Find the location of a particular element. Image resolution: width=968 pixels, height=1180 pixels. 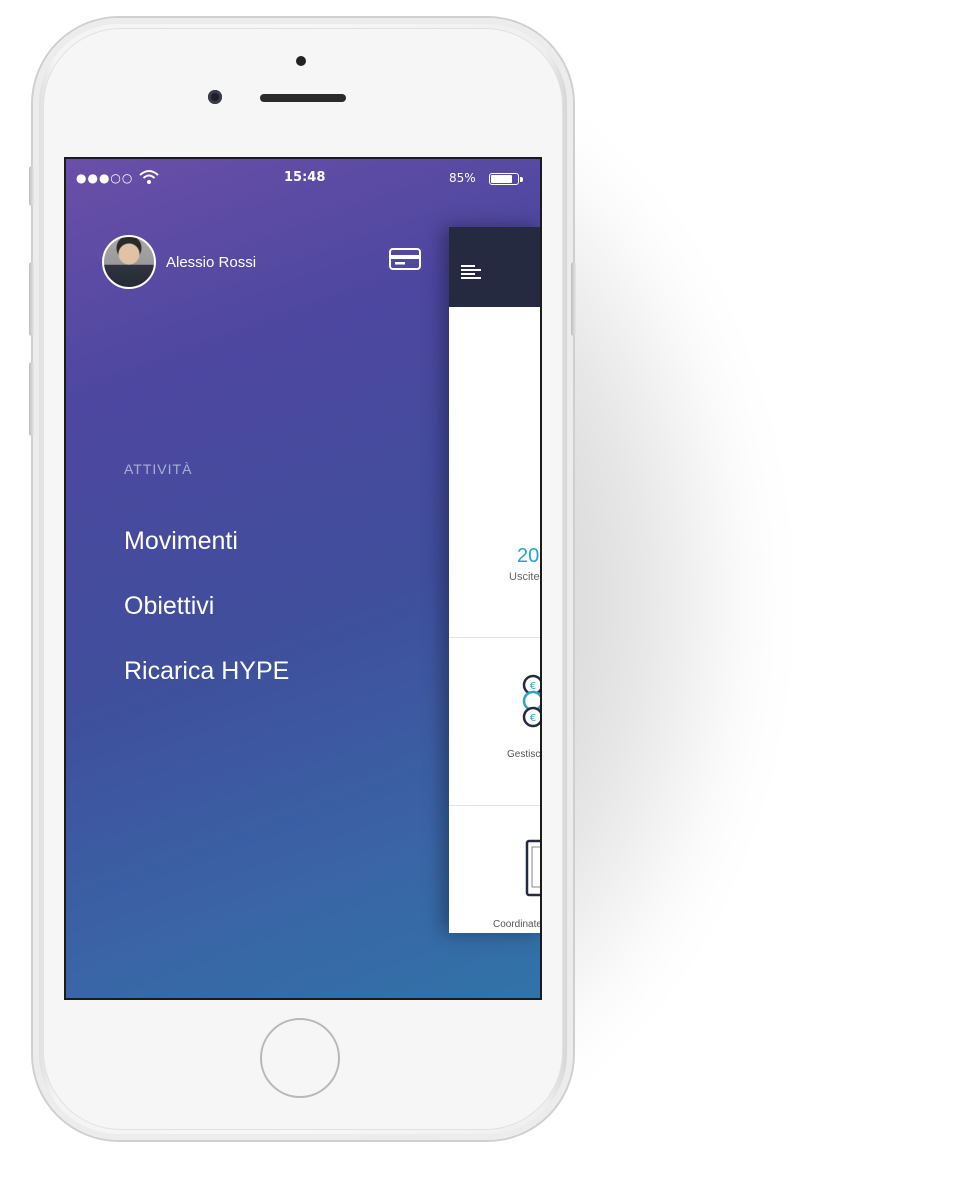

menu-item-movimenti: Movimenti is located at coordinates (181, 541).